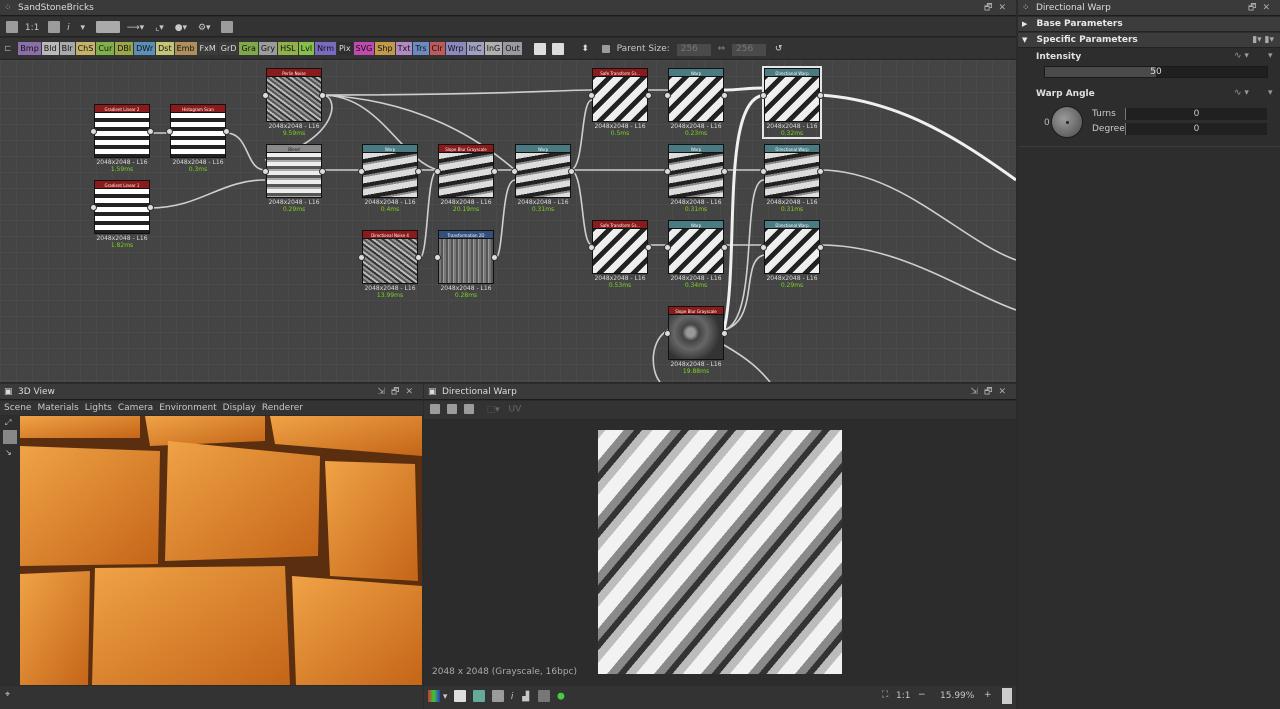  What do you see at coordinates (390, 178) in the screenshot?
I see `graph-node: Warp 2048x2048 - L16 0.4ms` at bounding box center [390, 178].